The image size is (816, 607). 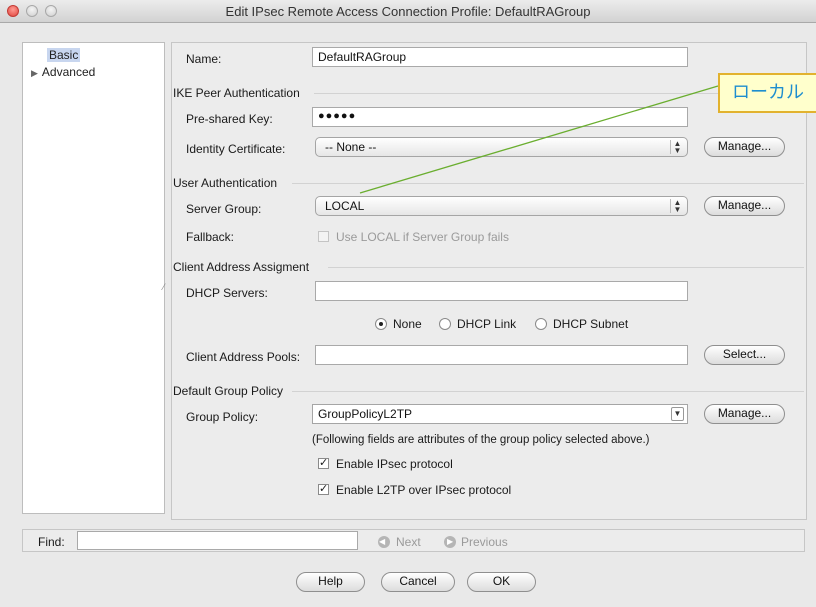 I want to click on callout-label: ローカル, so click(x=767, y=93).